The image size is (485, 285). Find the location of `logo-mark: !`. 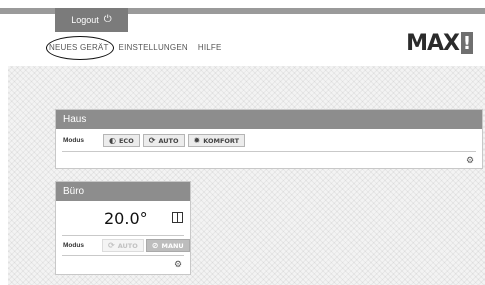

logo-mark: ! is located at coordinates (467, 43).